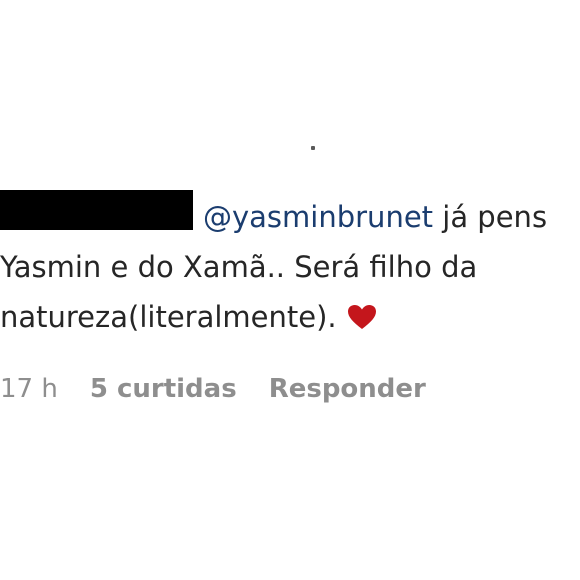 This screenshot has width=580, height=580. I want to click on reply-button: Responder, so click(347, 389).